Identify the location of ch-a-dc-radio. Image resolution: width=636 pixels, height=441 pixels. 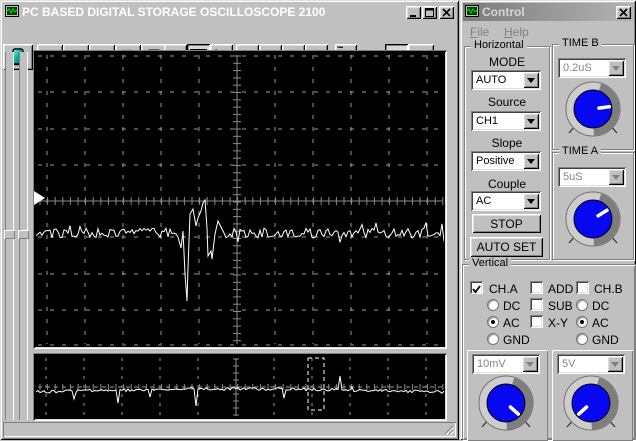
(493, 305).